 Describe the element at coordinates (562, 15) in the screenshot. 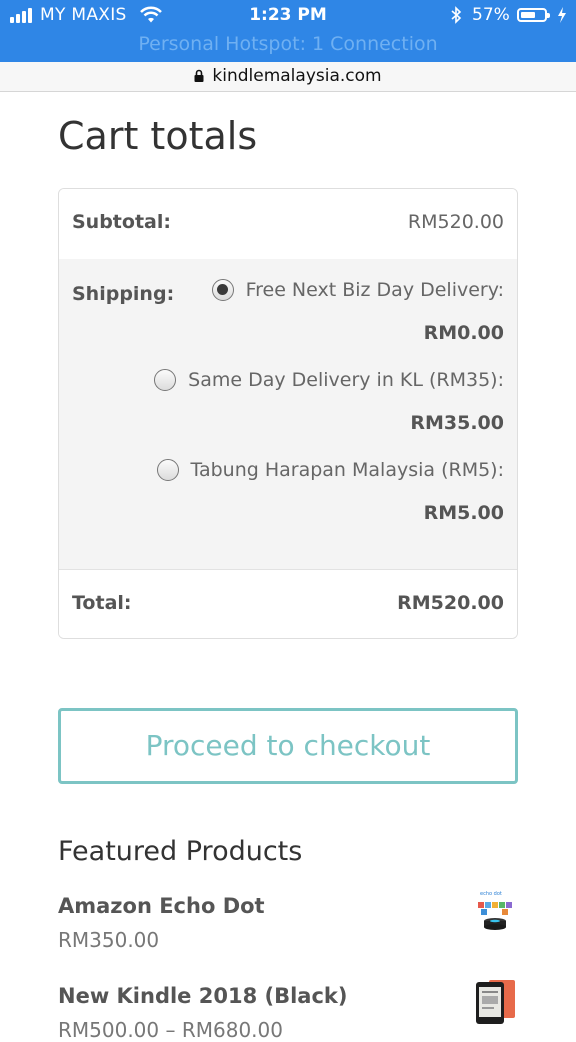

I see `charging-icon` at that location.